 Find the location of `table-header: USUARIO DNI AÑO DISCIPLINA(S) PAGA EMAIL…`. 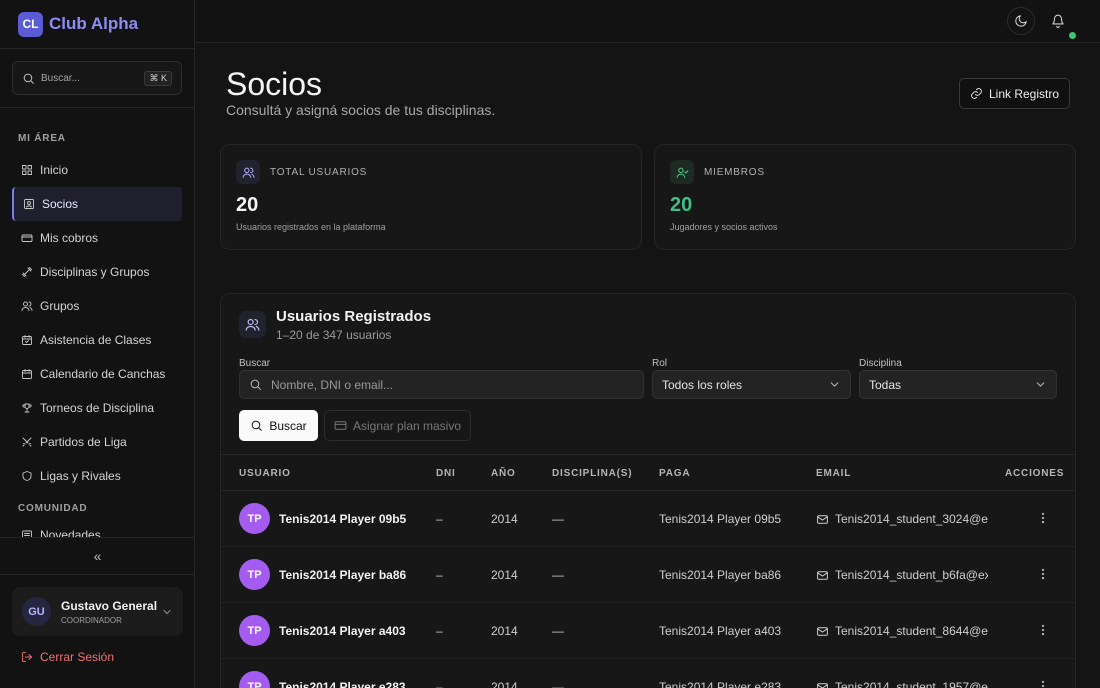

table-header: USUARIO DNI AÑO DISCIPLINA(S) PAGA EMAIL… is located at coordinates (648, 472).